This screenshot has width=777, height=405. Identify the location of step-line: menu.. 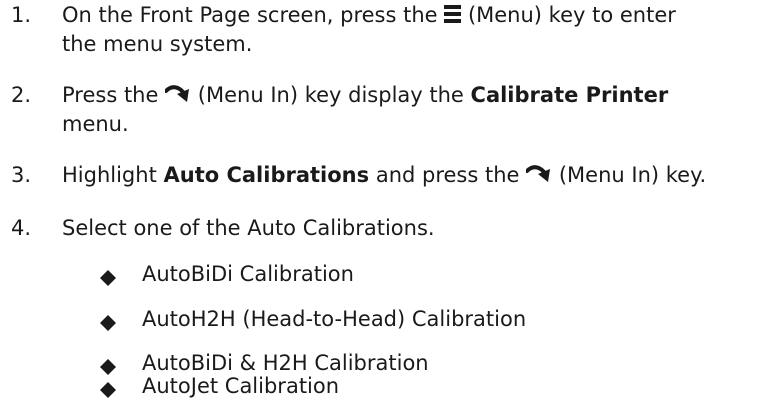
(95, 124).